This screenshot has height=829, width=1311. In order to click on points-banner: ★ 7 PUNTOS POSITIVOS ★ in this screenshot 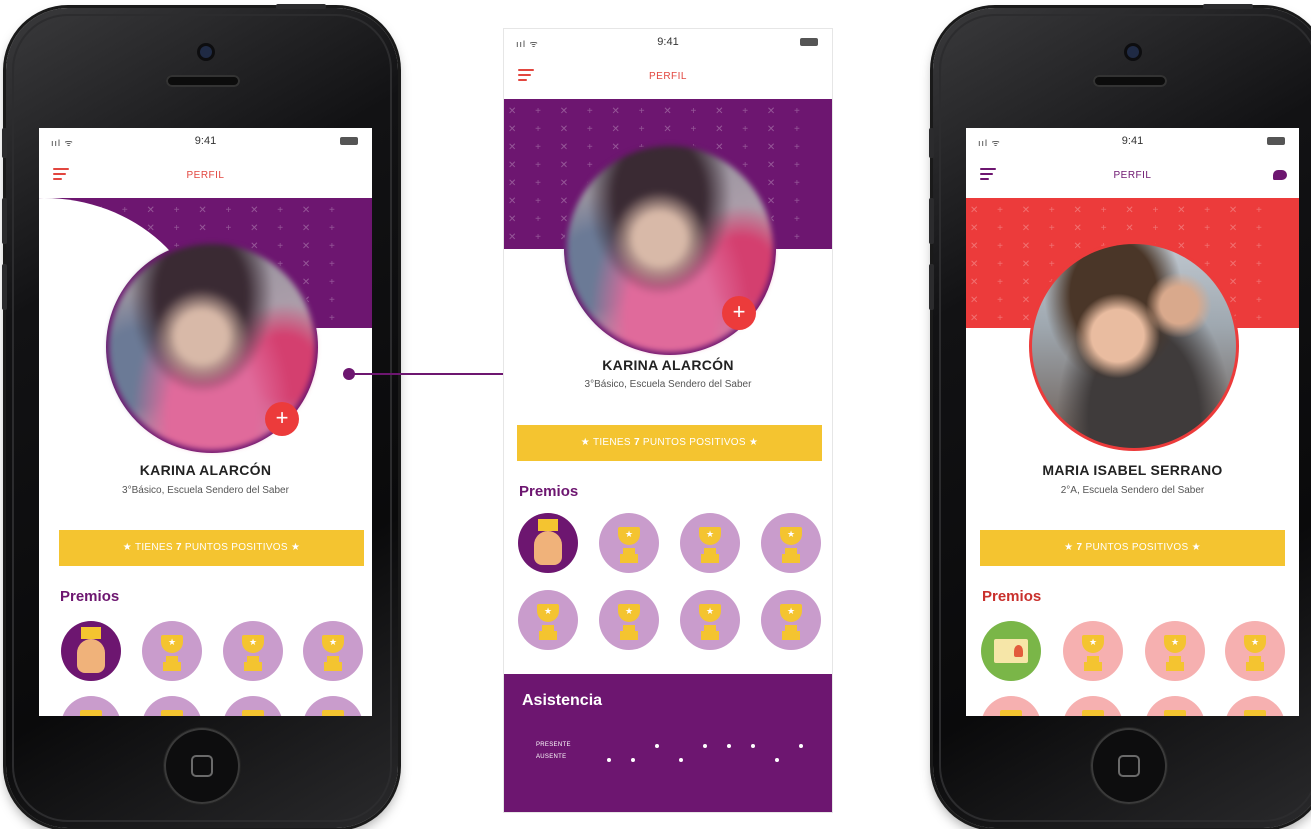, I will do `click(1132, 548)`.